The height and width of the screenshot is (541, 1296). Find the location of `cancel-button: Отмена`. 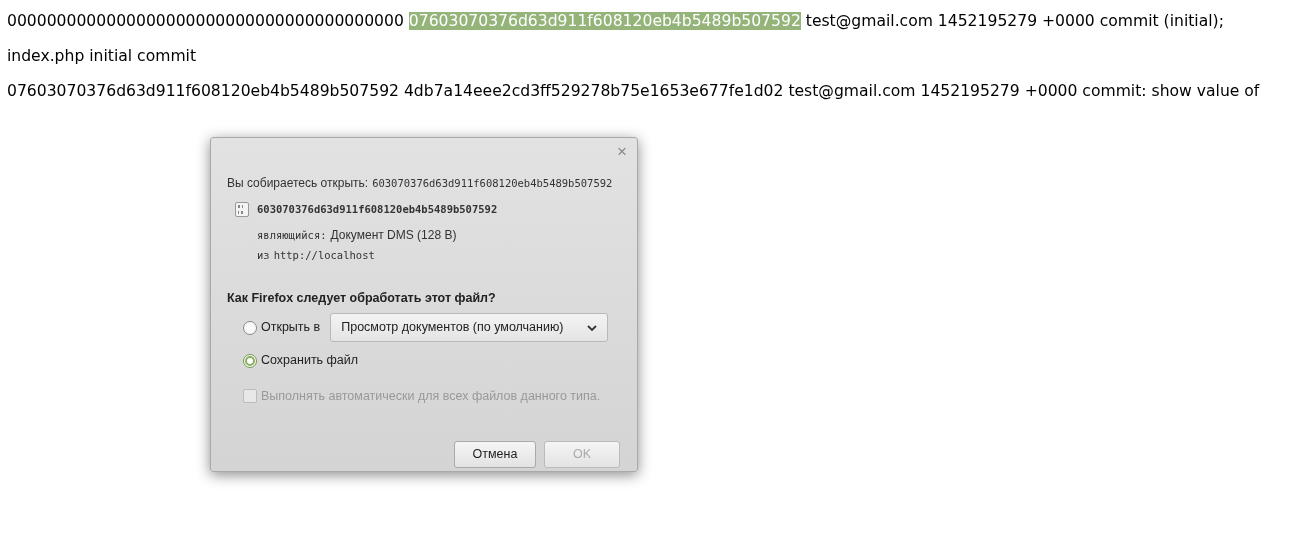

cancel-button: Отмена is located at coordinates (495, 454).